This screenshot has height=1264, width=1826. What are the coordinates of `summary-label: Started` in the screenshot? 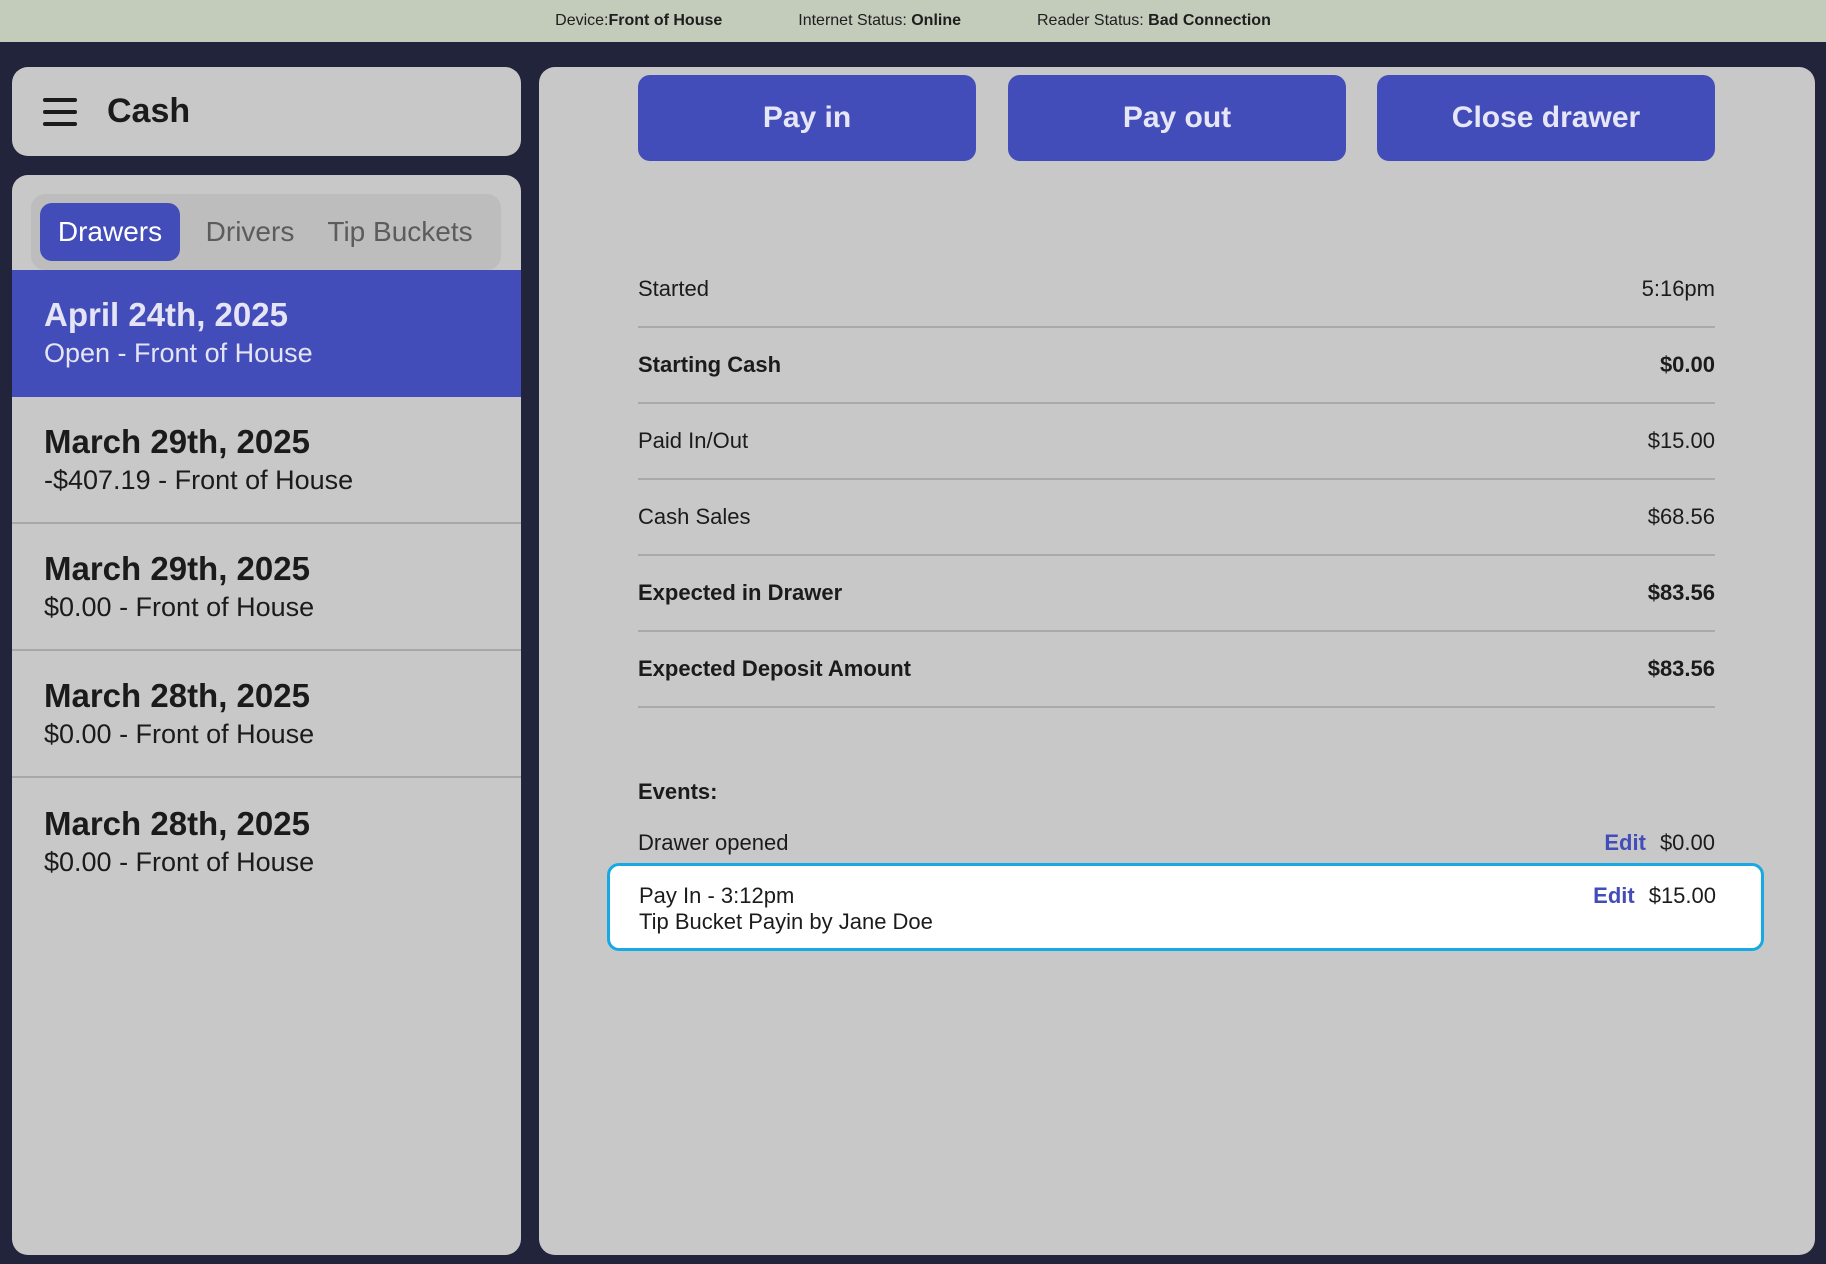 It's located at (673, 288).